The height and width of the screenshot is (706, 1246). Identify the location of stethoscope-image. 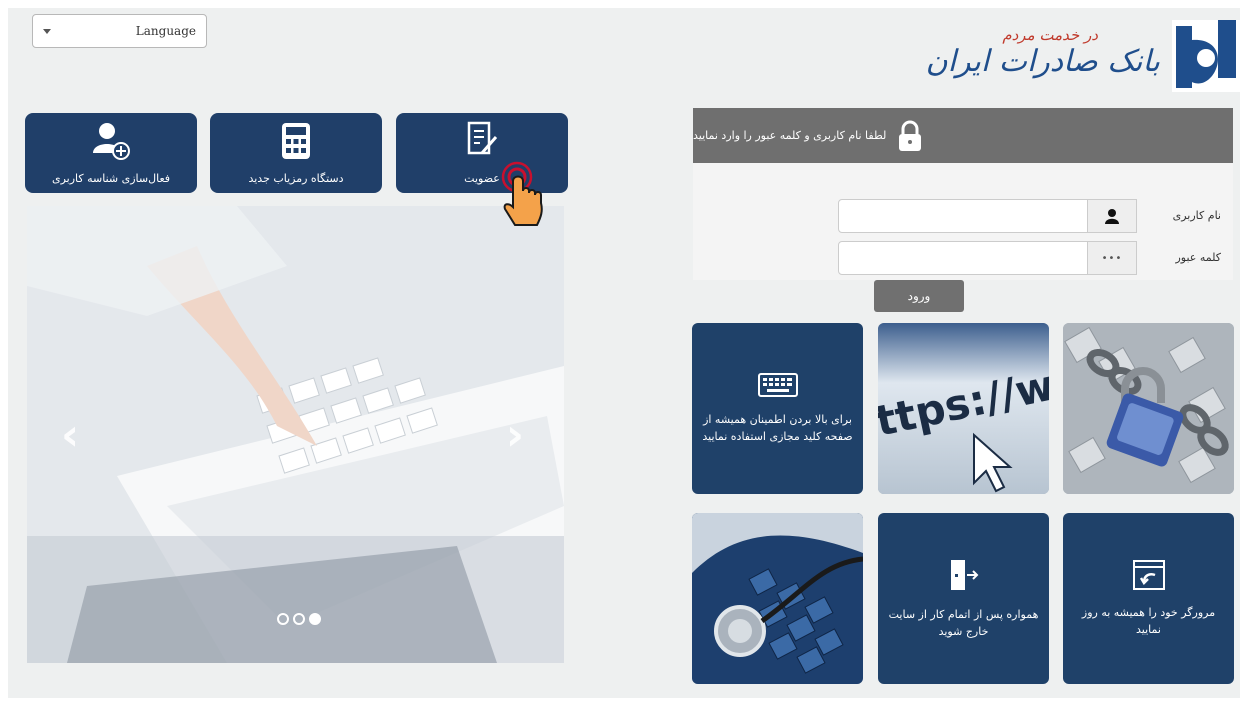
(777, 598).